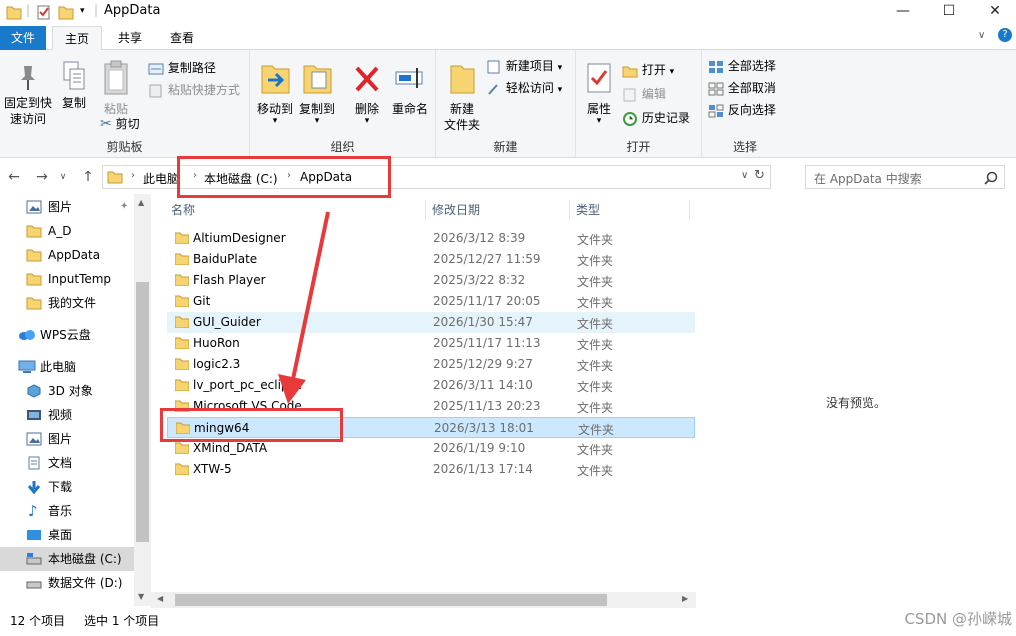 This screenshot has width=1016, height=636. What do you see at coordinates (462, 96) in the screenshot?
I see `new-folder-button: 新建 文件夹` at bounding box center [462, 96].